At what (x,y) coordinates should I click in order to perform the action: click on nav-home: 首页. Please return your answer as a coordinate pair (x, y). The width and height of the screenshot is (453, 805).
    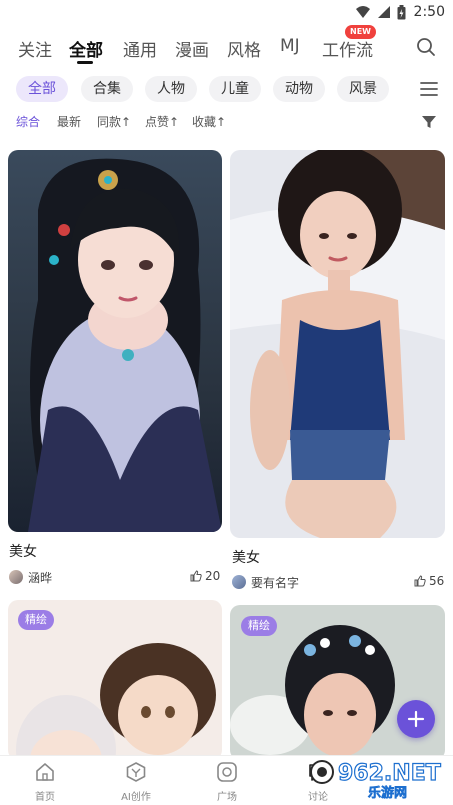
    Looking at the image, I should click on (45, 782).